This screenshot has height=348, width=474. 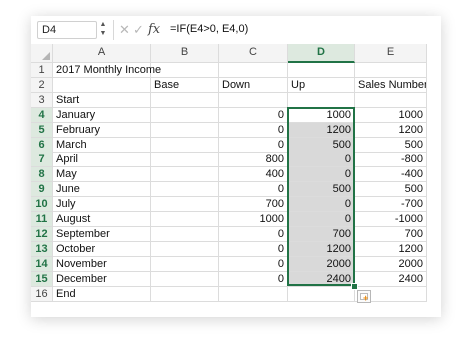 What do you see at coordinates (253, 279) in the screenshot?
I see `cell-c15: 0` at bounding box center [253, 279].